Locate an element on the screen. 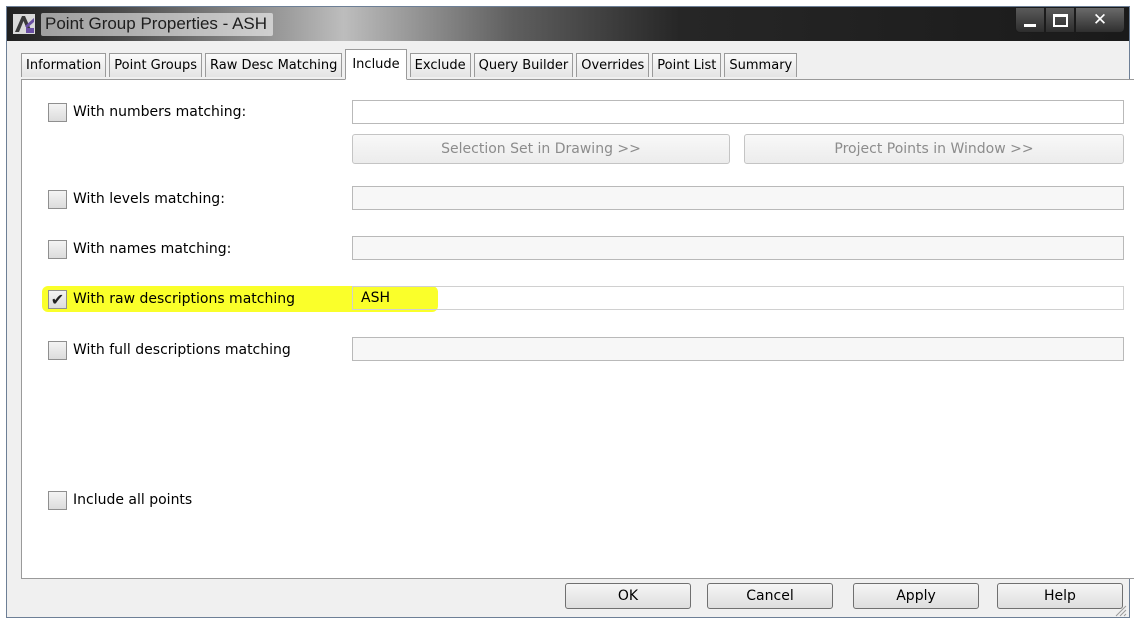 This screenshot has width=1134, height=621. title-bar: Point Group Properties - ASH ✕ is located at coordinates (568, 24).